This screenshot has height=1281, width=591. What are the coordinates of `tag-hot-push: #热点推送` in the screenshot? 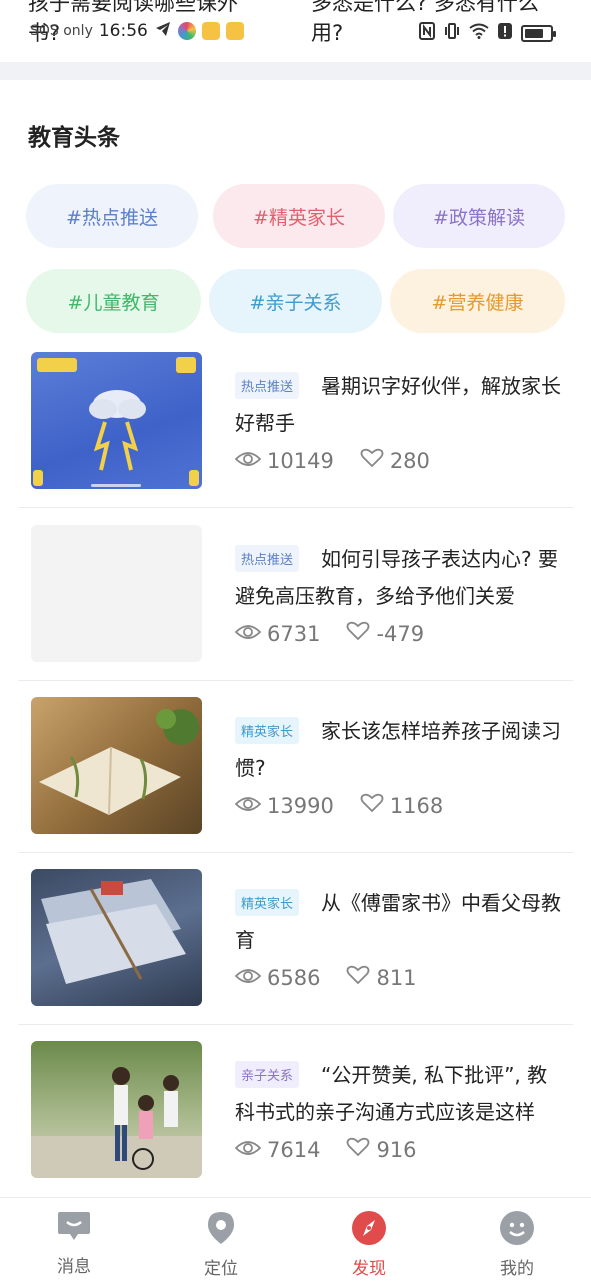 It's located at (112, 216).